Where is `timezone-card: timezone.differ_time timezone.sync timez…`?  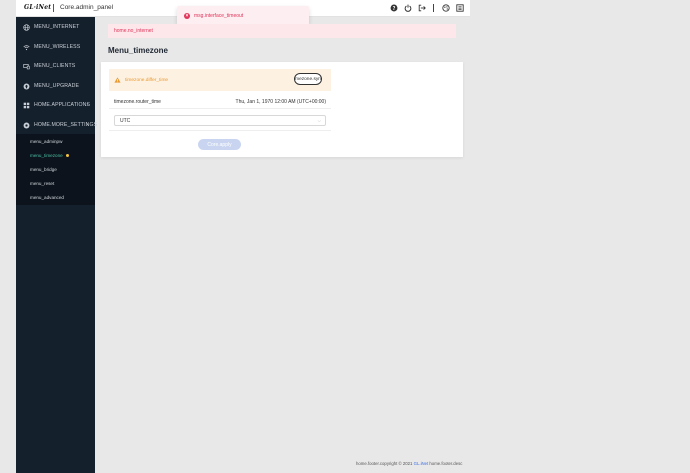 timezone-card: timezone.differ_time timezone.sync timez… is located at coordinates (282, 109).